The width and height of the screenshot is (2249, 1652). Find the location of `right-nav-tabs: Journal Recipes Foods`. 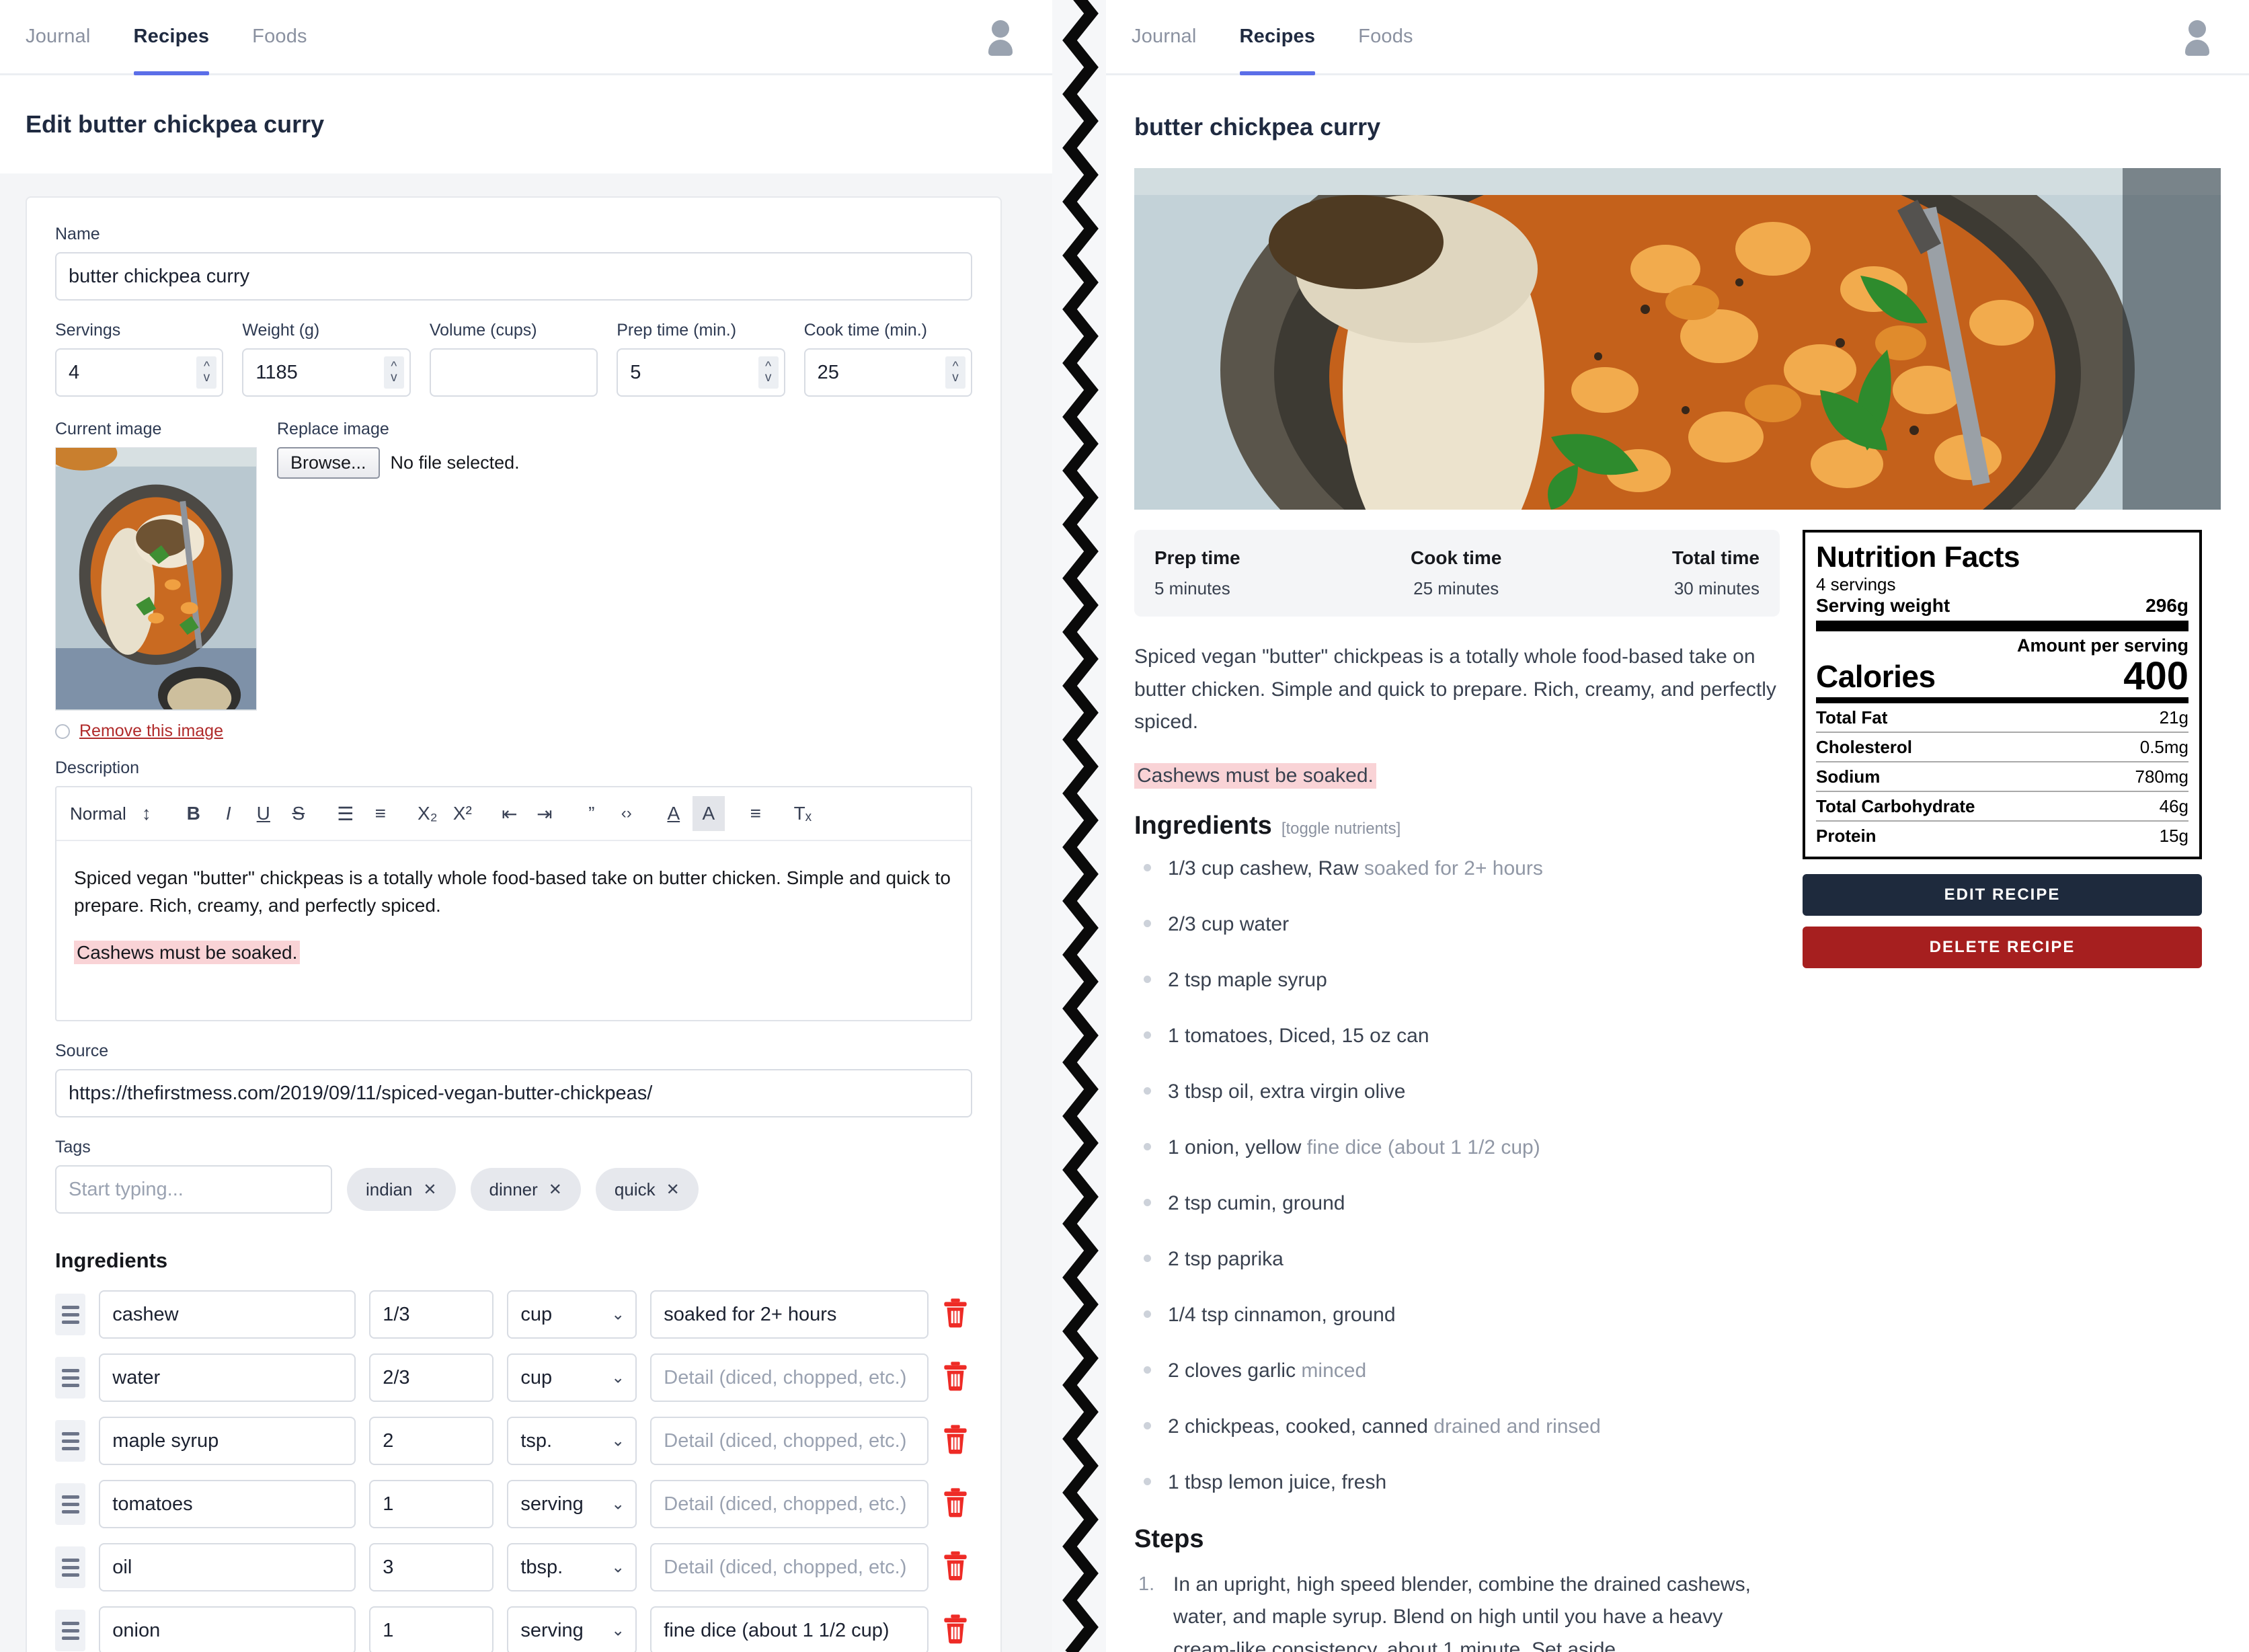

right-nav-tabs: Journal Recipes Foods is located at coordinates (1281, 37).